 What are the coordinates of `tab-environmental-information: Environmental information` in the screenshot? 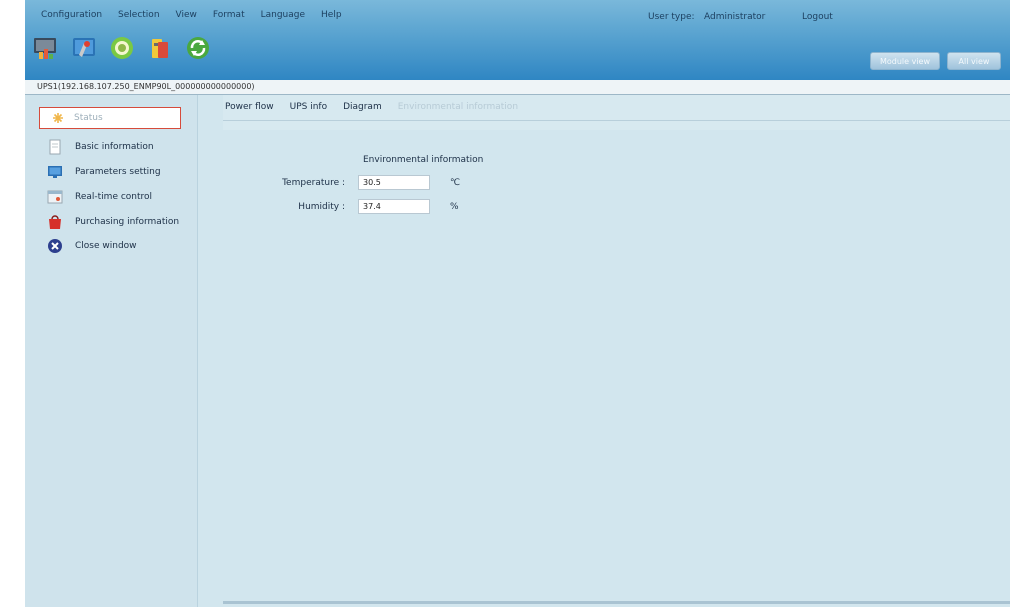 It's located at (458, 107).